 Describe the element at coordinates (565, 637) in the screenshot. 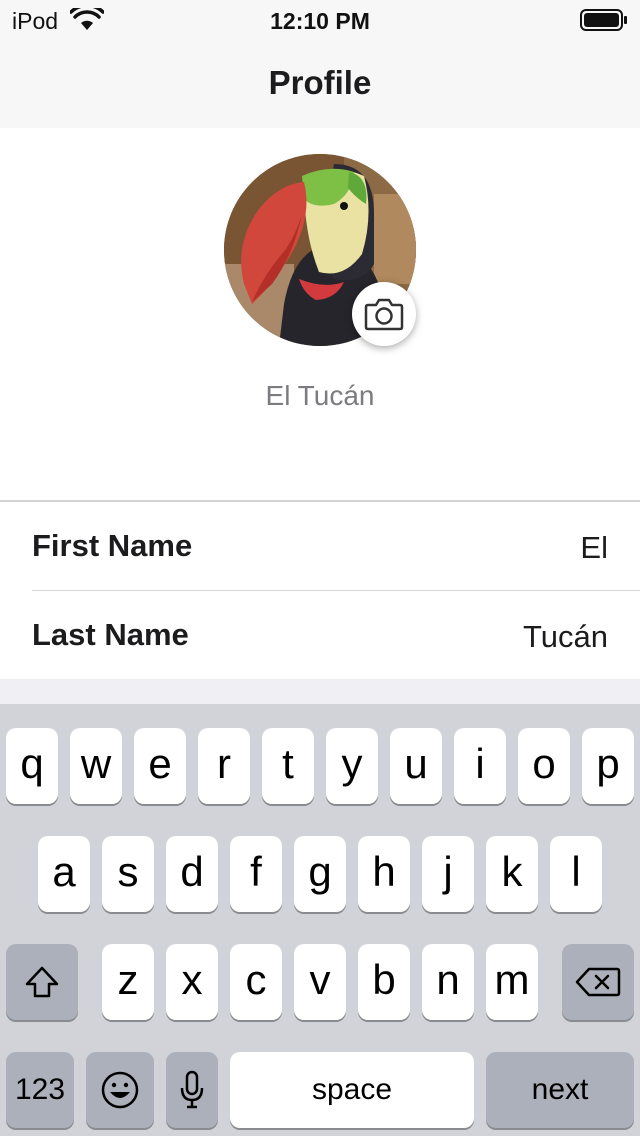

I see `last-name-field: Tucán` at that location.